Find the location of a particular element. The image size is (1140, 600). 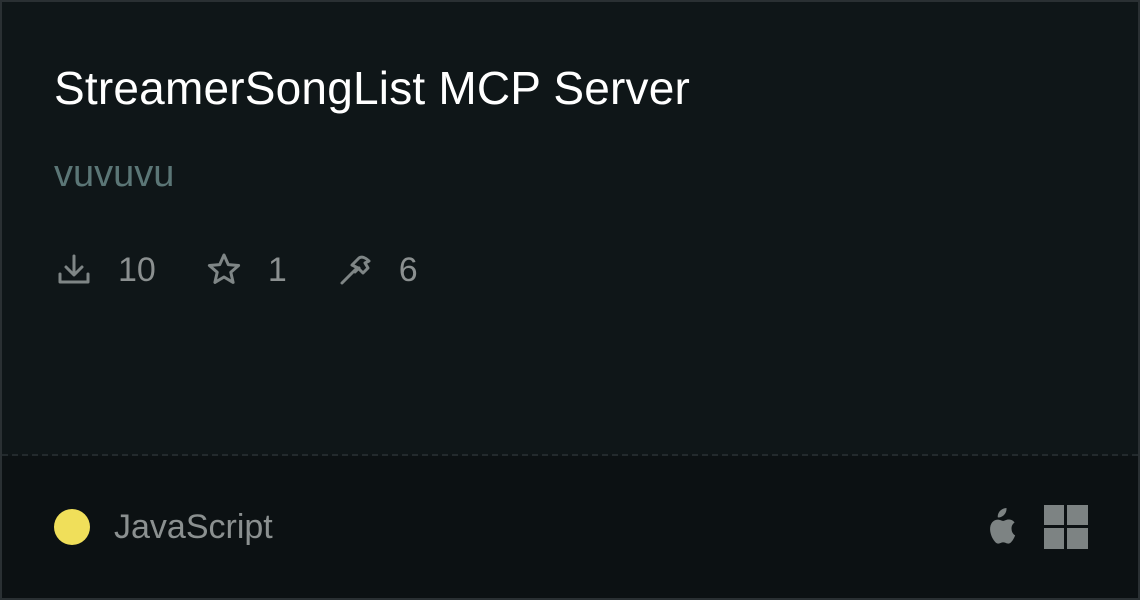

stars-stat: 1 is located at coordinates (245, 270).